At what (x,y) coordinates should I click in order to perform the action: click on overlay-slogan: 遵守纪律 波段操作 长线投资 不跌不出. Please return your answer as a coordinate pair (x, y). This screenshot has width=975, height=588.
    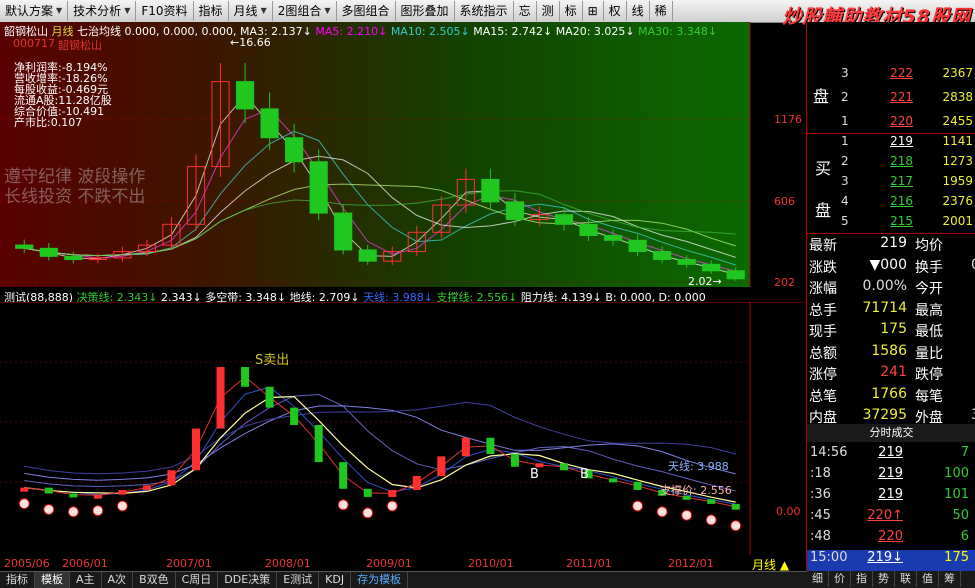
    Looking at the image, I should click on (74, 187).